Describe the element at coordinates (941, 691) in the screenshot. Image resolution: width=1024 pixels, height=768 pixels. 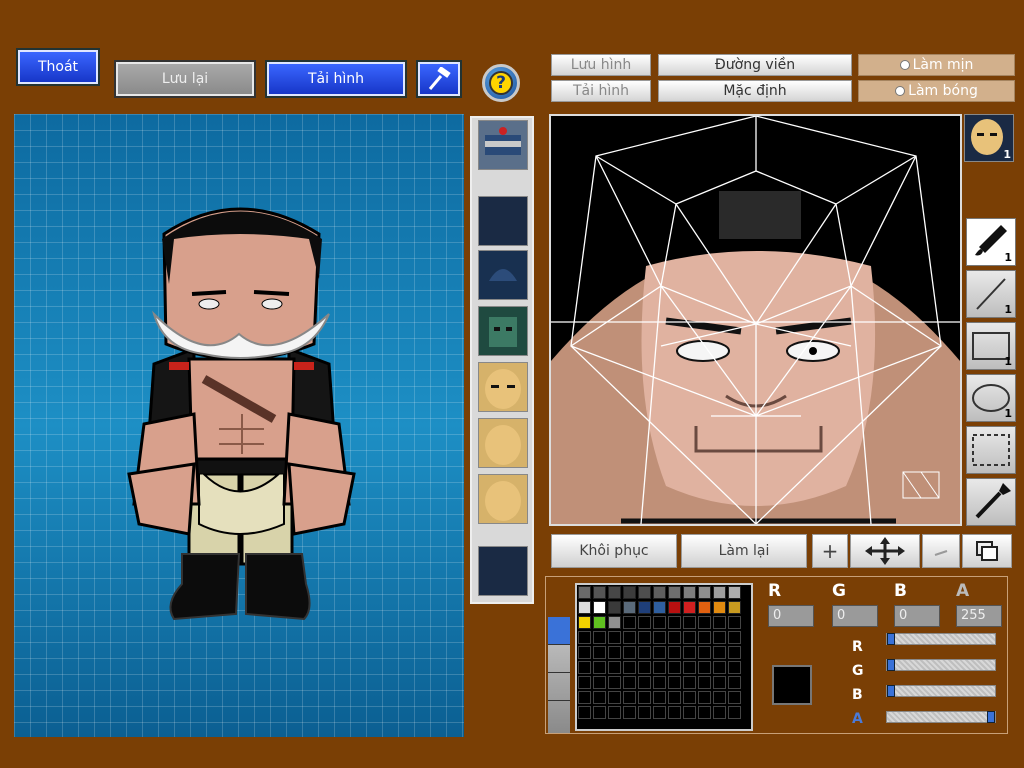
I see `blue-slider` at that location.